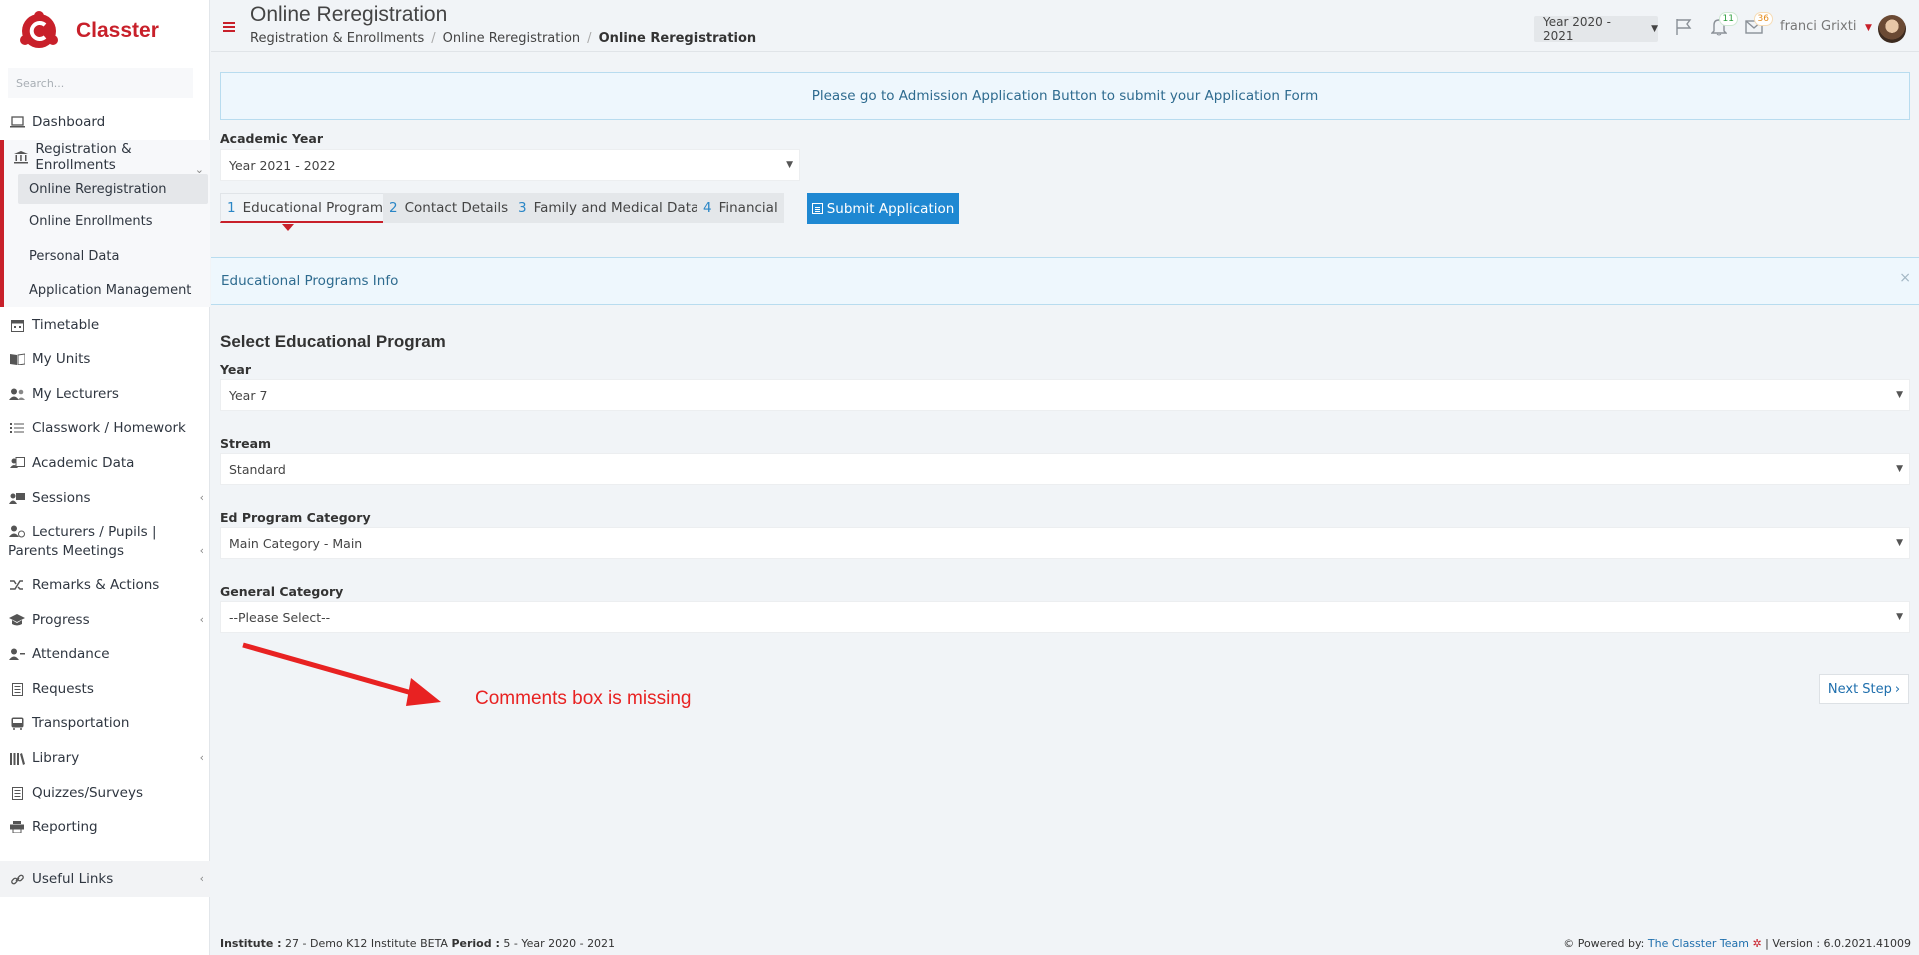  Describe the element at coordinates (271, 138) in the screenshot. I see `academic-year-label: Academic Year` at that location.